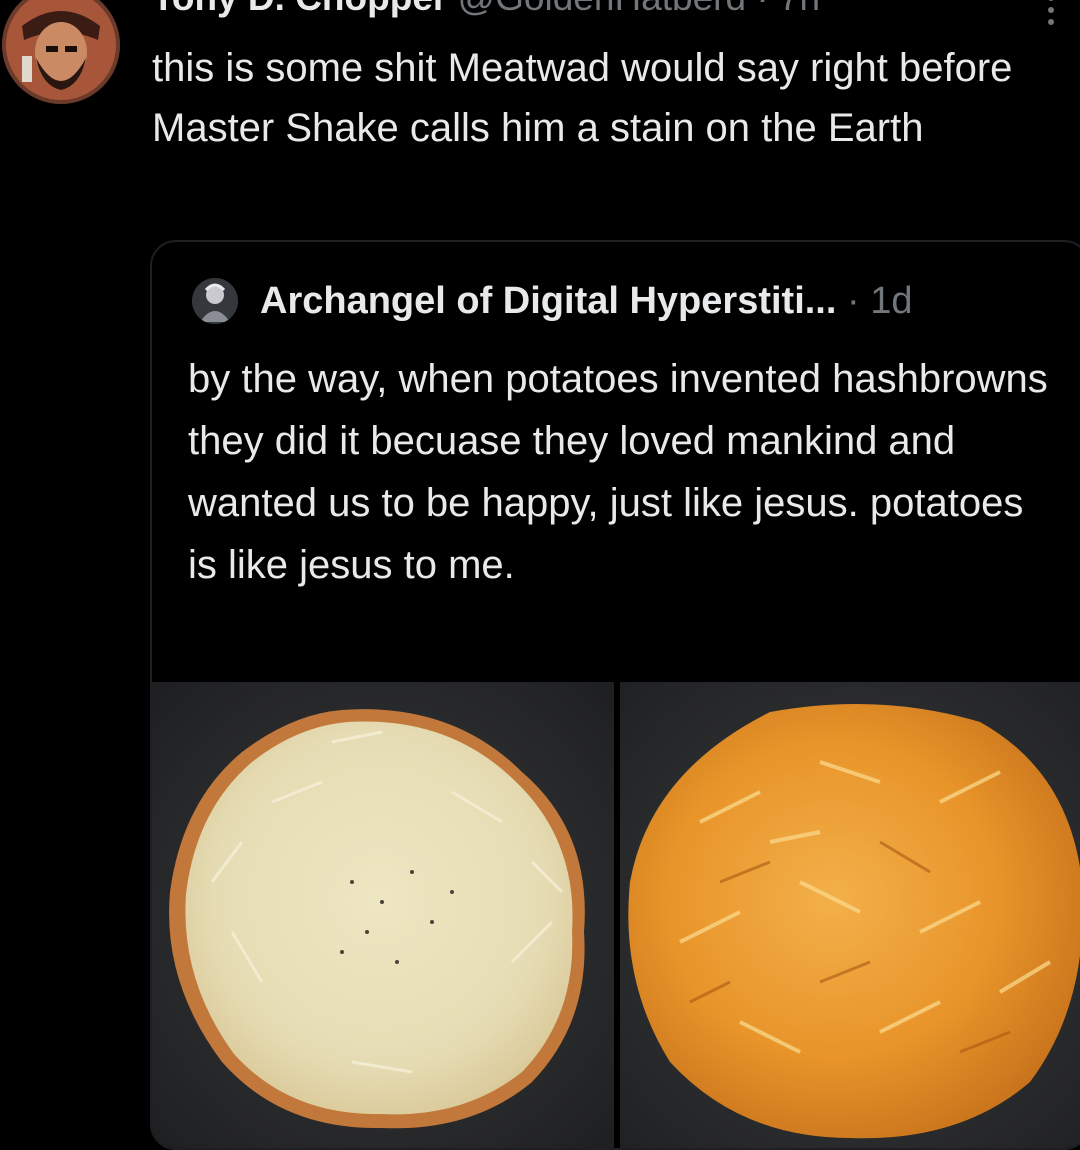 The width and height of the screenshot is (1080, 1150). Describe the element at coordinates (602, 9) in the screenshot. I see `author-handle: @GoldenHatberd` at that location.